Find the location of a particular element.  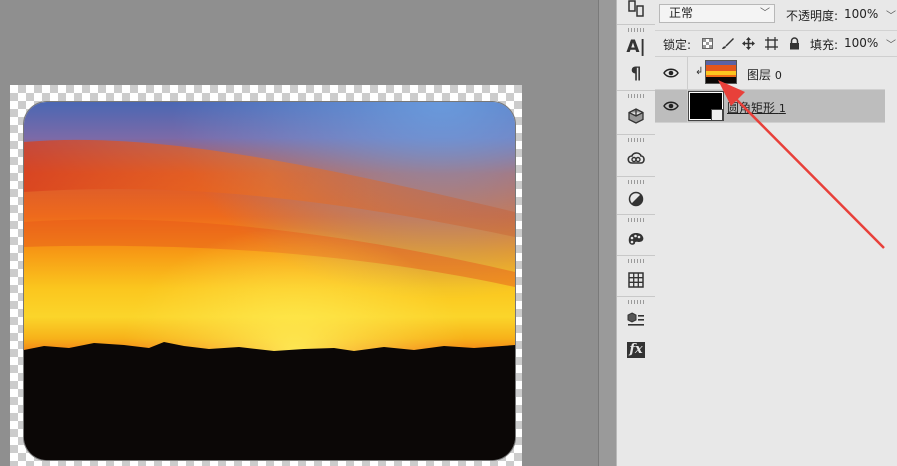

lock-artboard-icon is located at coordinates (771, 43).